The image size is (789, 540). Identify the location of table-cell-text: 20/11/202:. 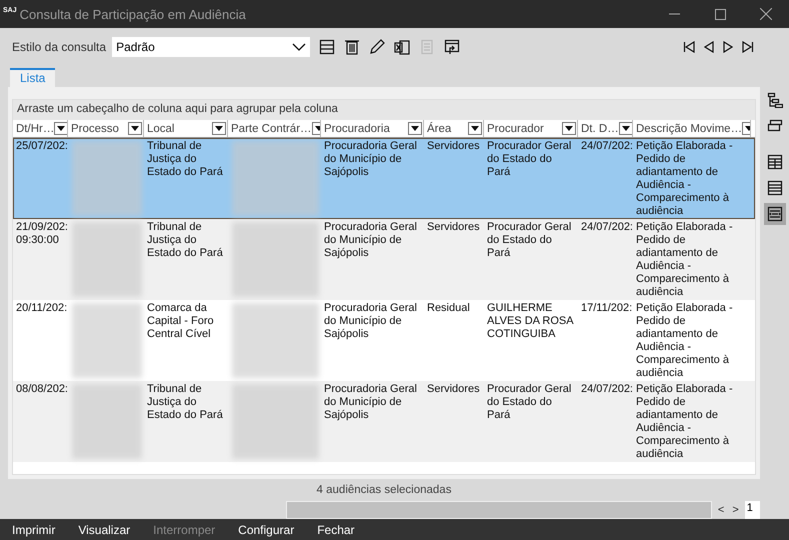
(41, 308).